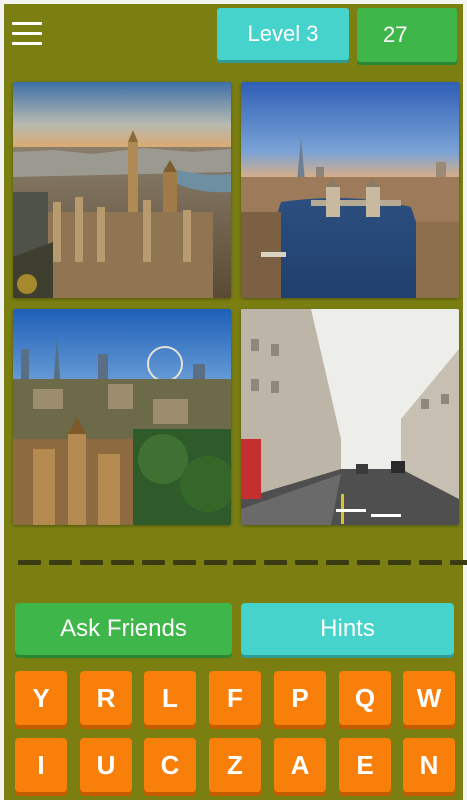  Describe the element at coordinates (235, 698) in the screenshot. I see `letter-key: F` at that location.